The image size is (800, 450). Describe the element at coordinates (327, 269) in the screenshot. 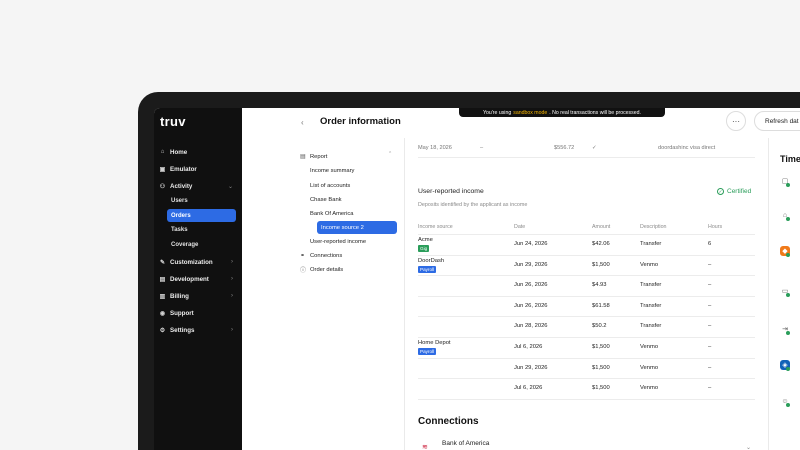

I see `tree-label: Order details` at that location.